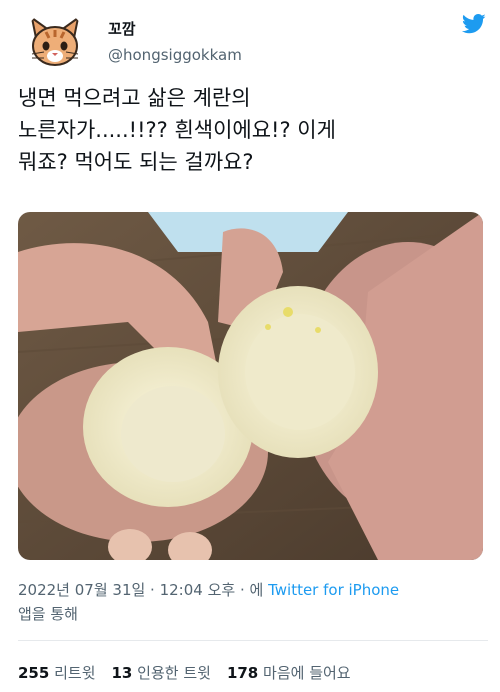 Image resolution: width=500 pixels, height=692 pixels. What do you see at coordinates (122, 673) in the screenshot?
I see `quote-count: 13` at bounding box center [122, 673].